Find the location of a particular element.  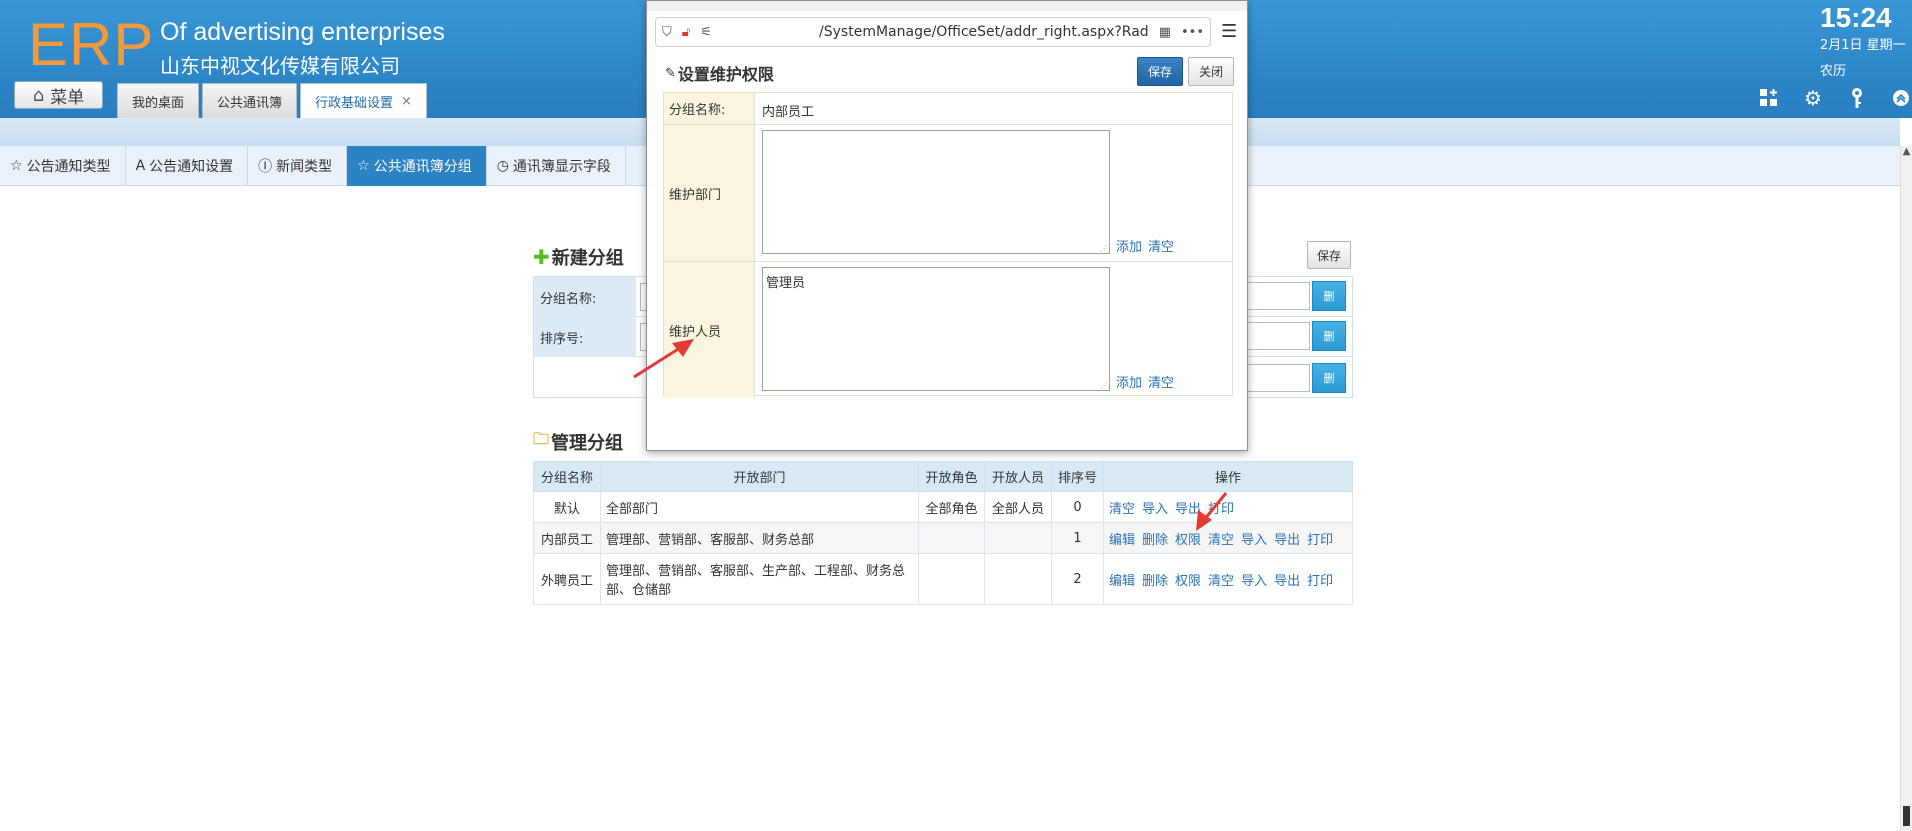

person-actions: 添加 清空 is located at coordinates (1148, 381).